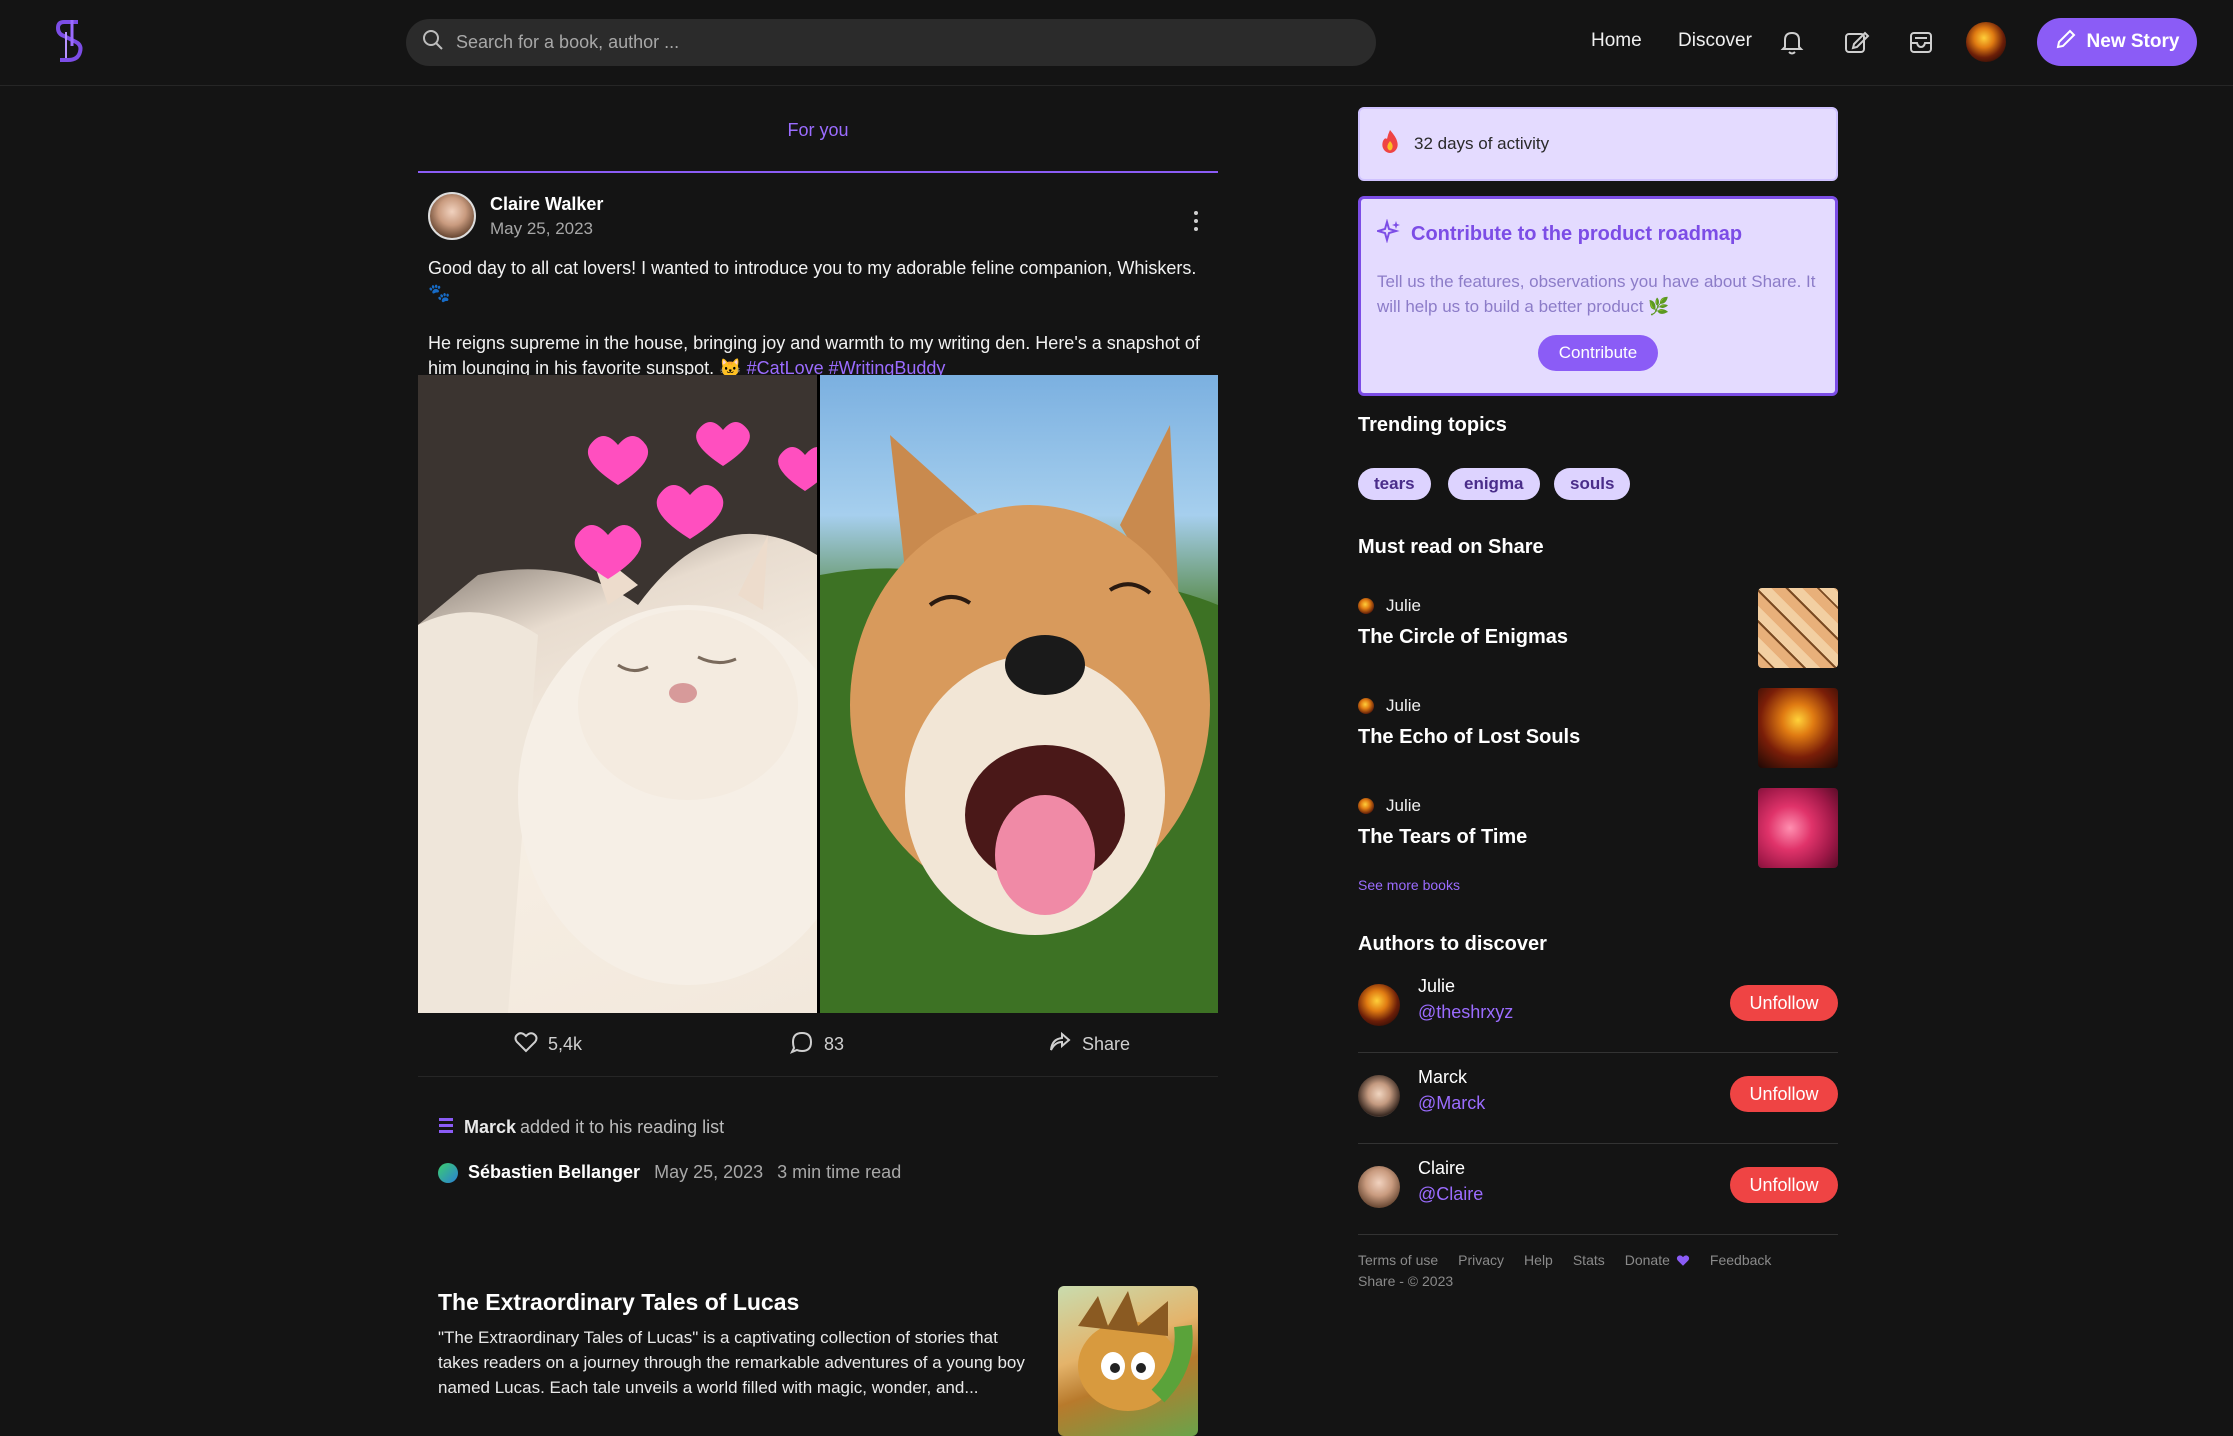  Describe the element at coordinates (1450, 1194) in the screenshot. I see `author-handle: @Claire` at that location.